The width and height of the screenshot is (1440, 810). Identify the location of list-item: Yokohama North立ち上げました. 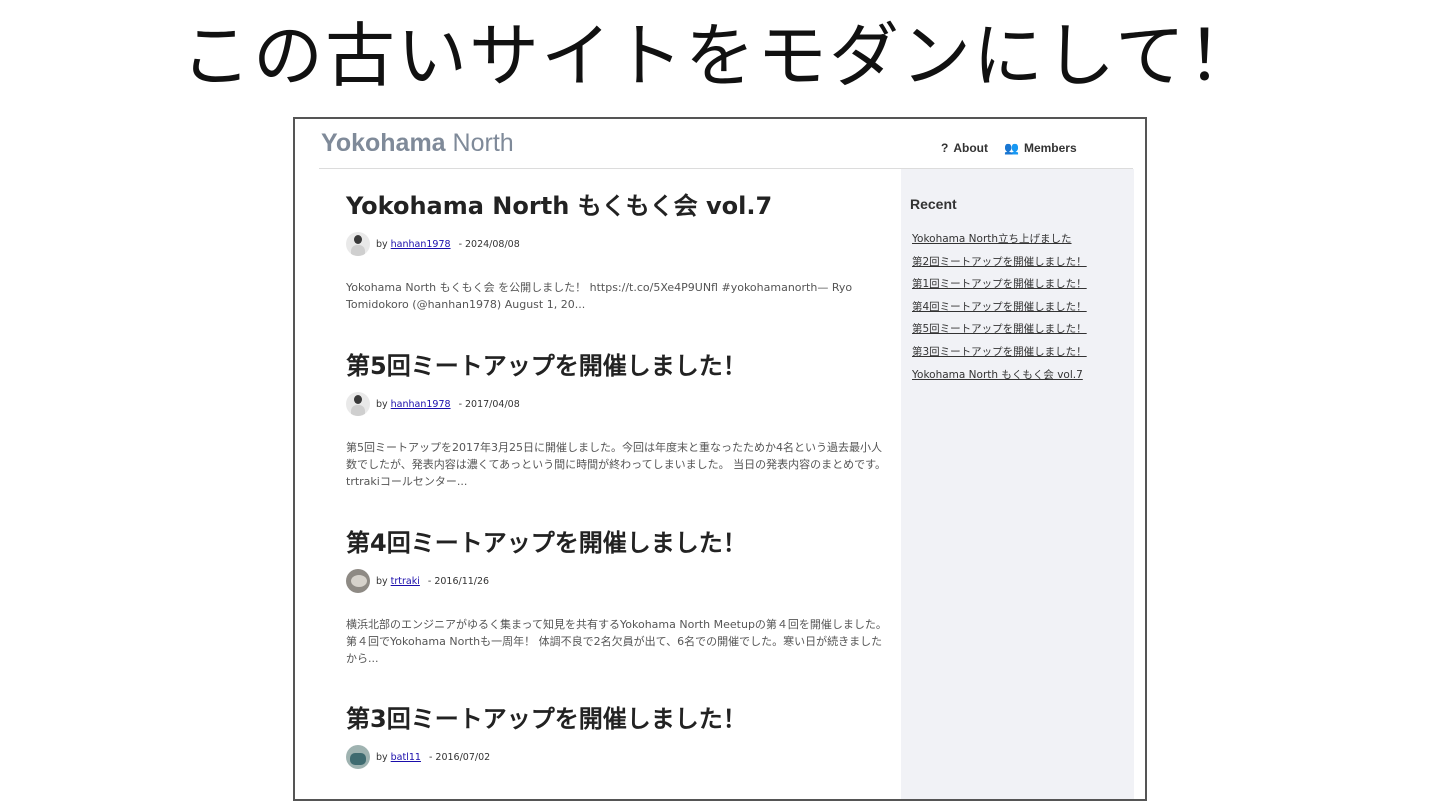
(999, 238).